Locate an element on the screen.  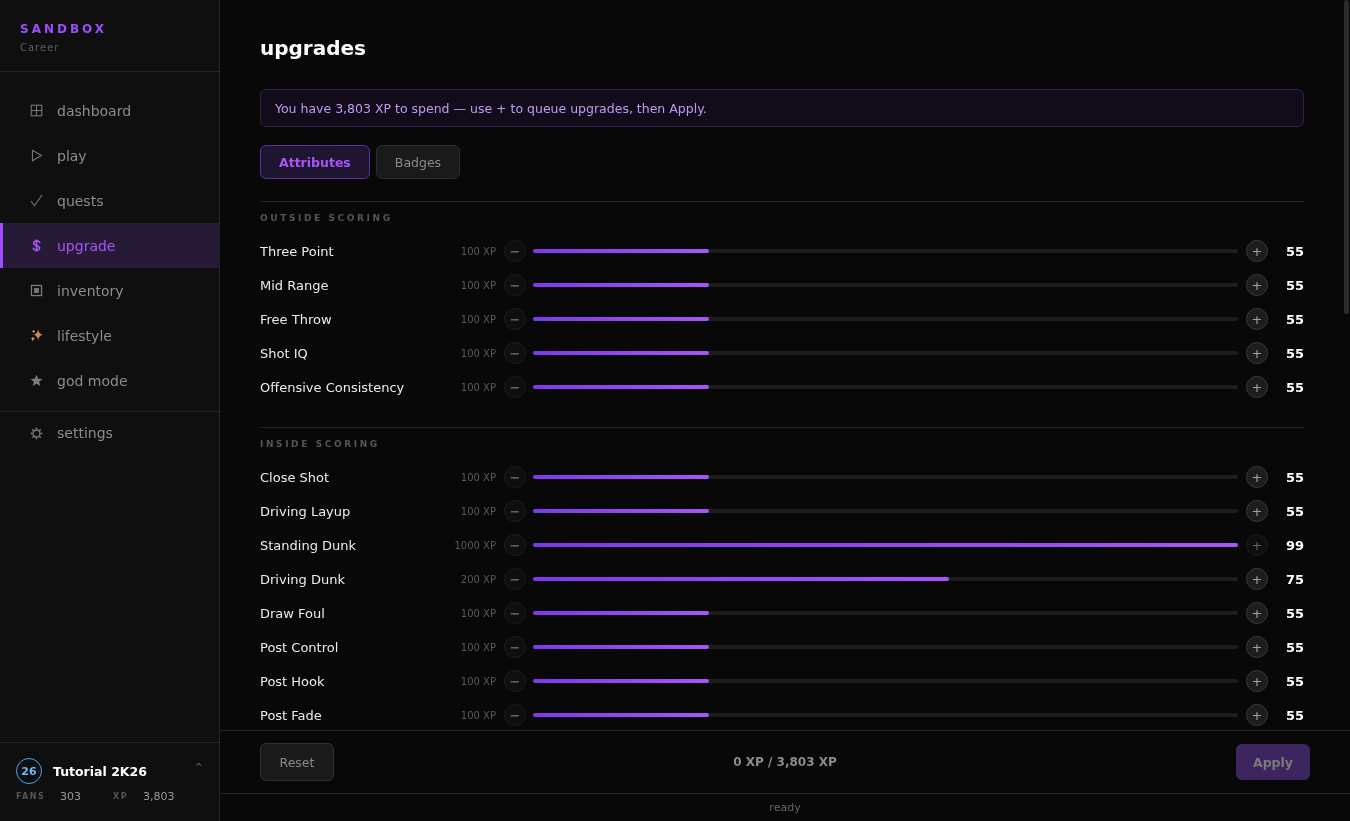
attribute-name: Three Point is located at coordinates (297, 251).